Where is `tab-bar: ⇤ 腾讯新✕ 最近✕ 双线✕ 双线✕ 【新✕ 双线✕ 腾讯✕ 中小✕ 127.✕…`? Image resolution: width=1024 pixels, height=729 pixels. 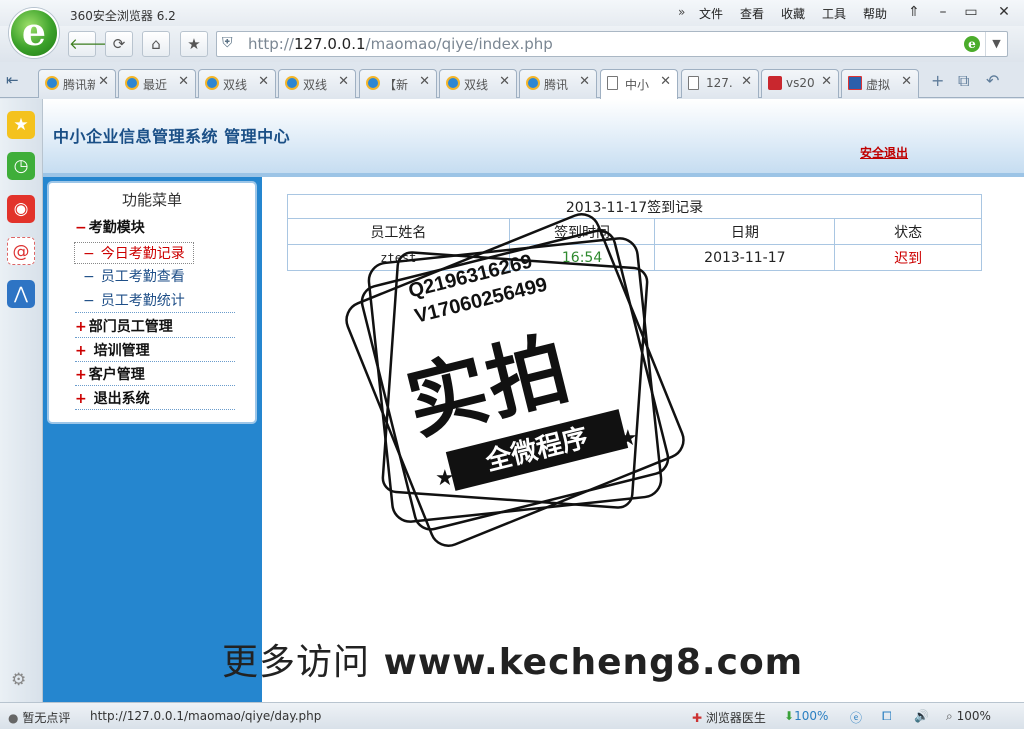
tab-bar: ⇤ 腾讯新✕ 最近✕ 双线✕ 双线✕ 【新✕ 双线✕ 腾讯✕ 中小✕ 127.✕… is located at coordinates (512, 80).